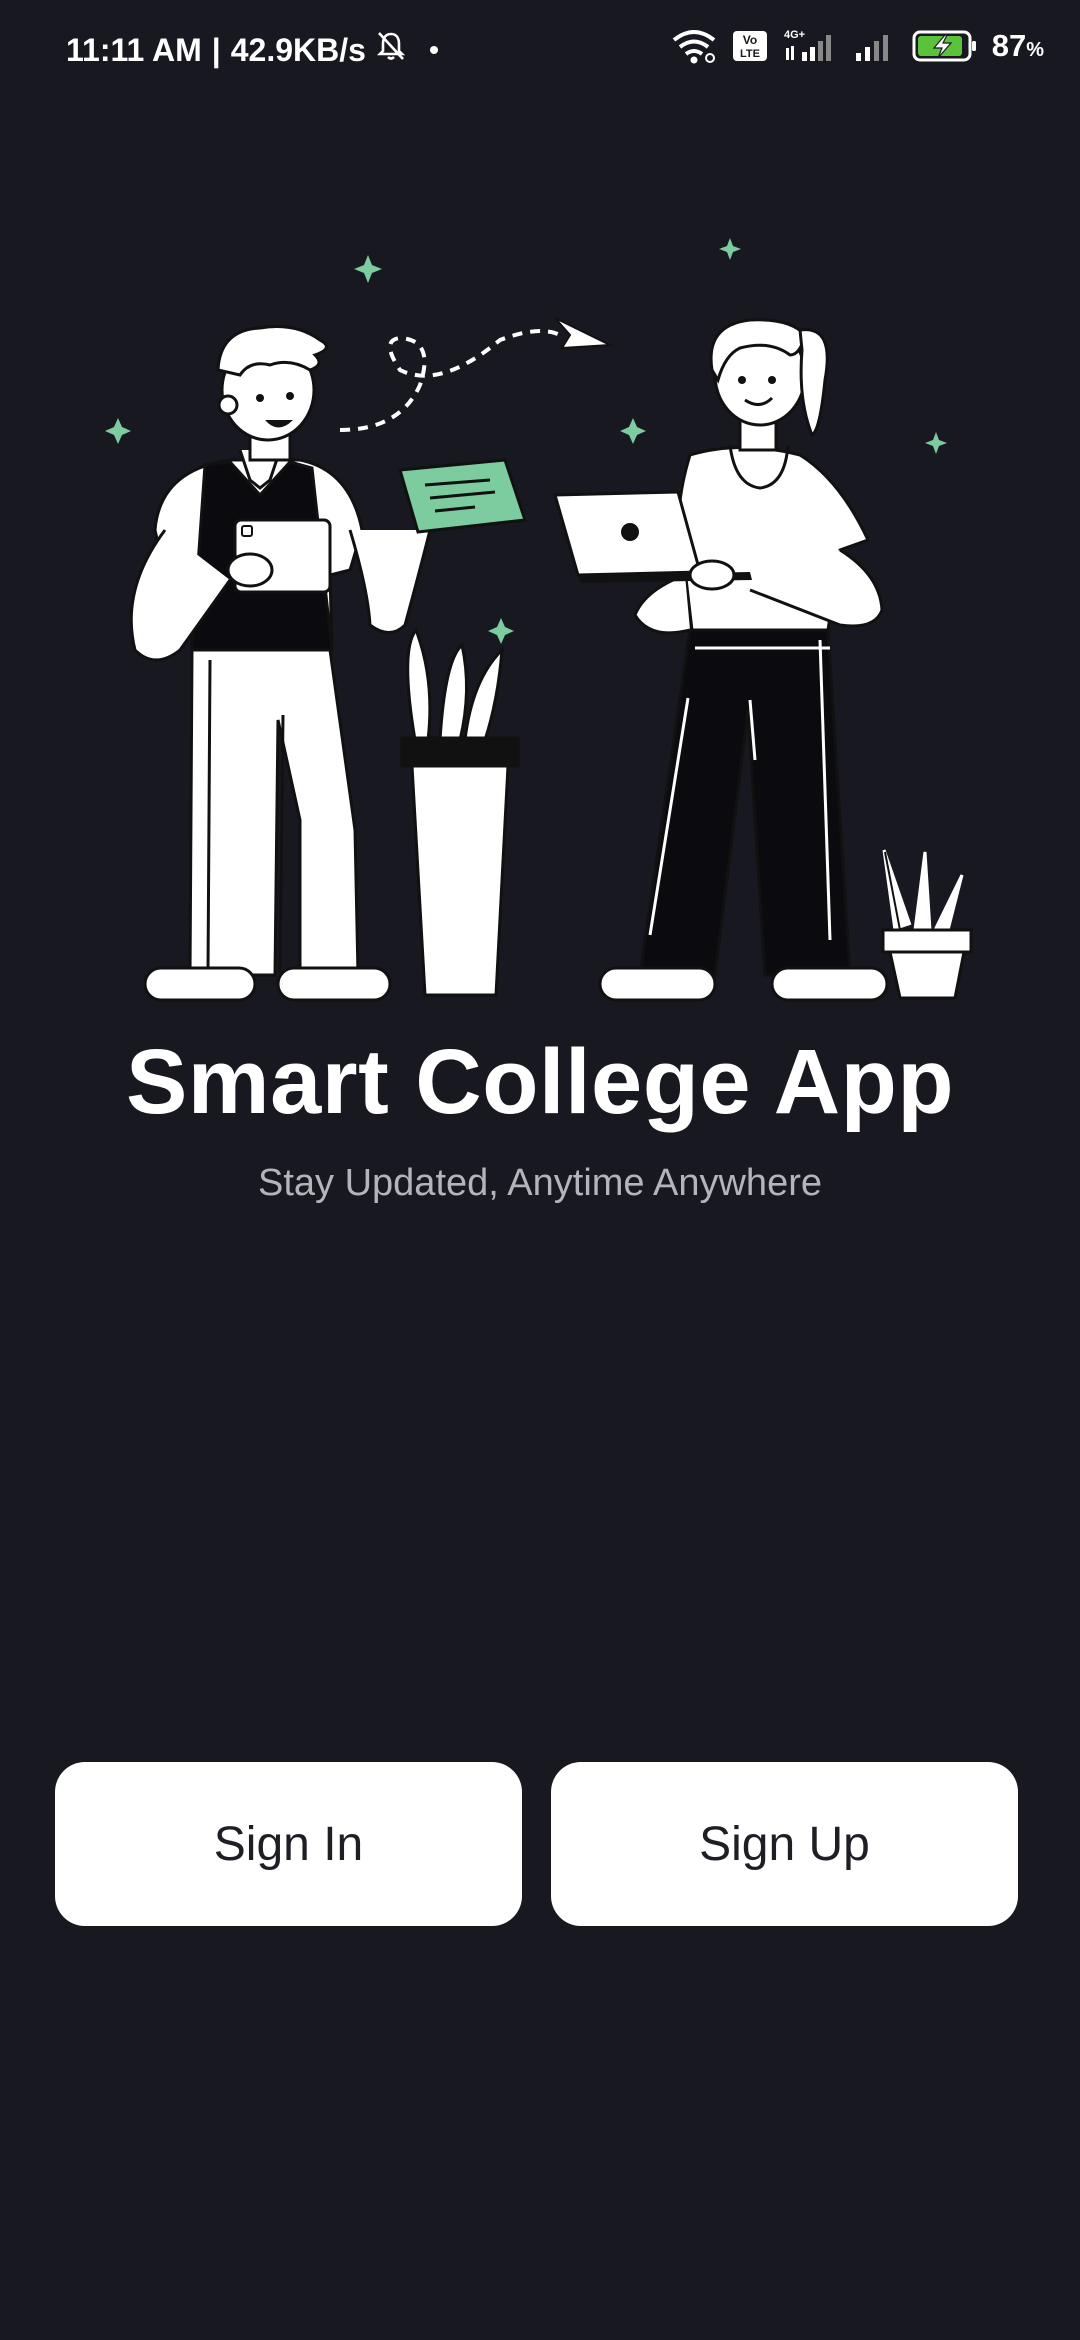 The image size is (1080, 2340). What do you see at coordinates (945, 46) in the screenshot?
I see `battery-charging-icon` at bounding box center [945, 46].